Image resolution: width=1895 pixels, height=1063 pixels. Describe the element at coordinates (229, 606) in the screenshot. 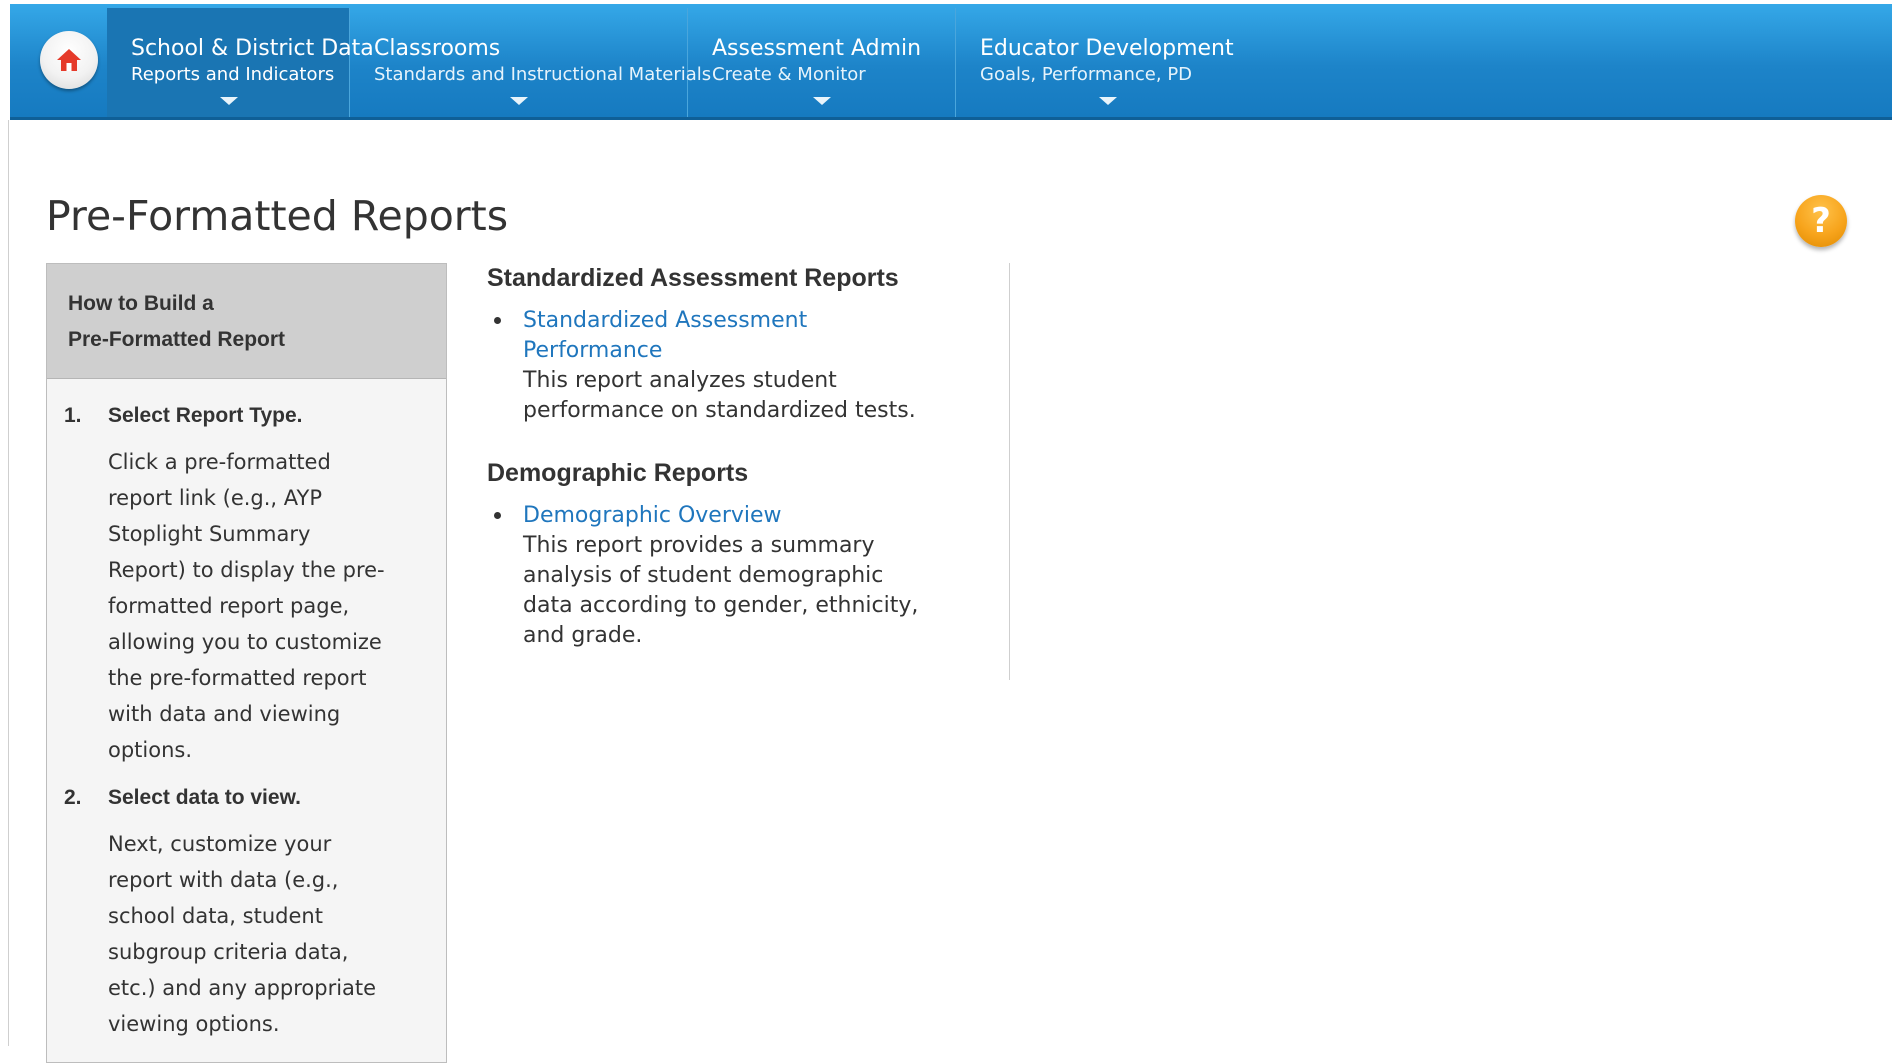

I see `step-line: formatted report page,` at that location.